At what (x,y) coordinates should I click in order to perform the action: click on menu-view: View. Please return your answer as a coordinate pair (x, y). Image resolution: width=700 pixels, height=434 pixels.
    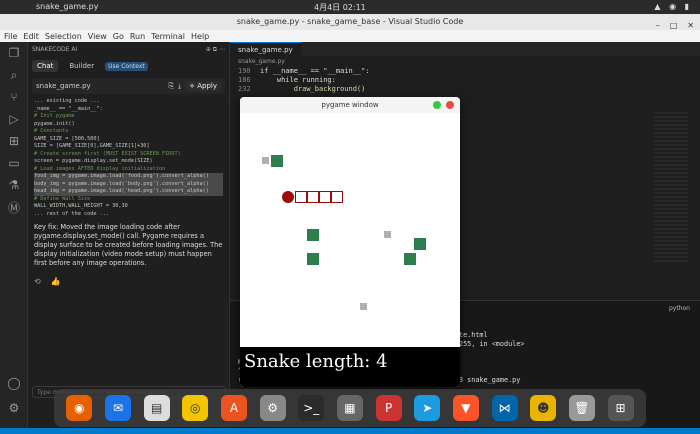
    Looking at the image, I should click on (97, 36).